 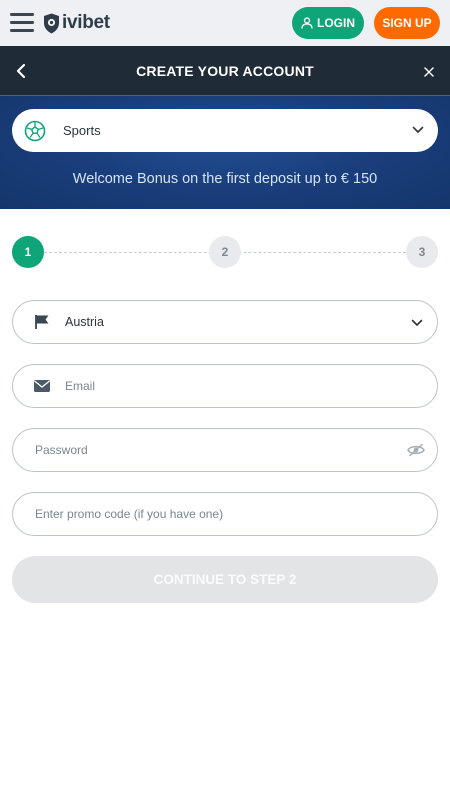 I want to click on sport-select: Sports, so click(x=225, y=130).